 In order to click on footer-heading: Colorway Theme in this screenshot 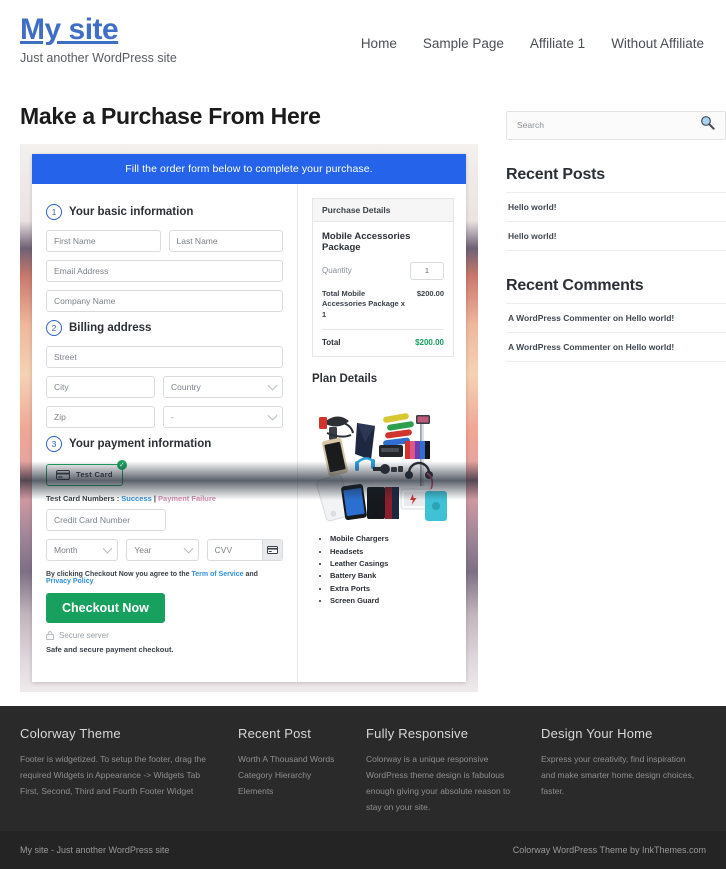, I will do `click(70, 733)`.